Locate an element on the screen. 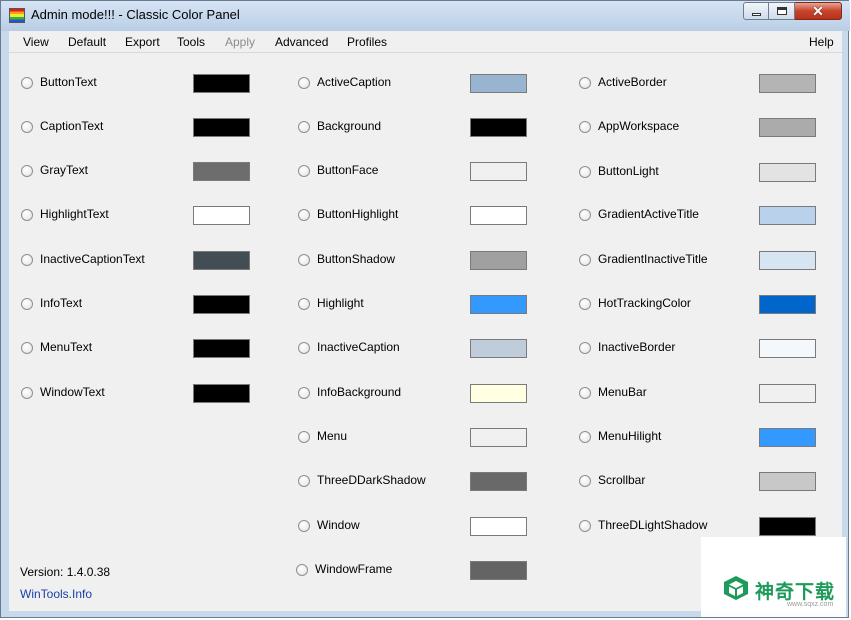 The width and height of the screenshot is (851, 620). rainbow-app-icon is located at coordinates (17, 15).